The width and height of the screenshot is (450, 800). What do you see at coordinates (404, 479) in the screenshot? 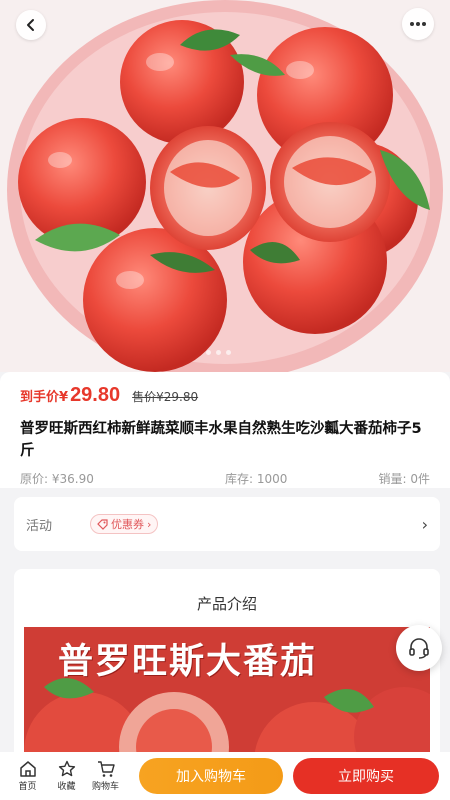
I see `sales-count: 销量: 0件` at bounding box center [404, 479].